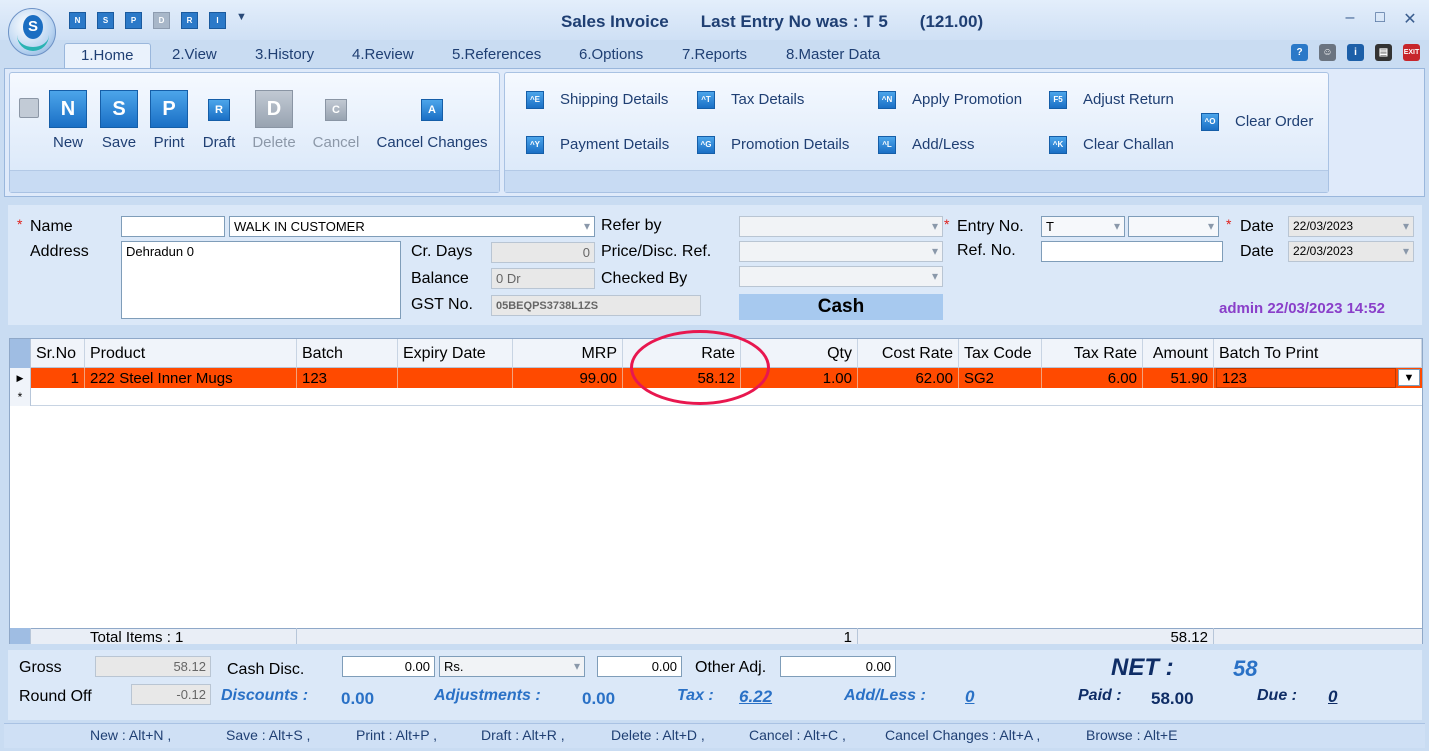 Image resolution: width=1429 pixels, height=751 pixels. Describe the element at coordinates (241, 17) in the screenshot. I see `quick-access-dropdown-icon: ▼` at that location.